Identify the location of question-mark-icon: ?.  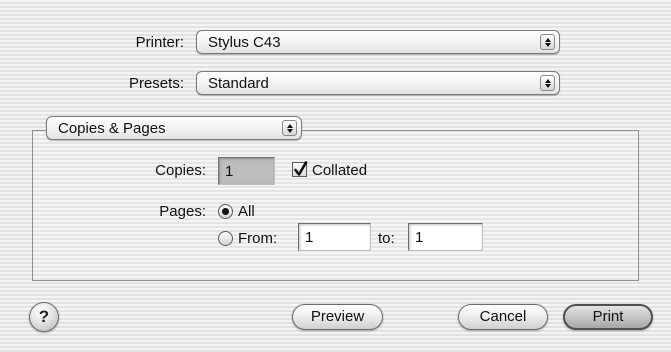
(44, 316).